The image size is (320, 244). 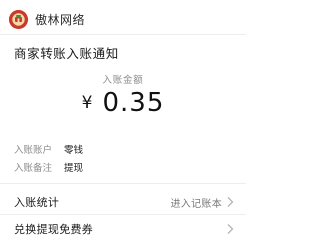 I want to click on header-divider, so click(x=123, y=34).